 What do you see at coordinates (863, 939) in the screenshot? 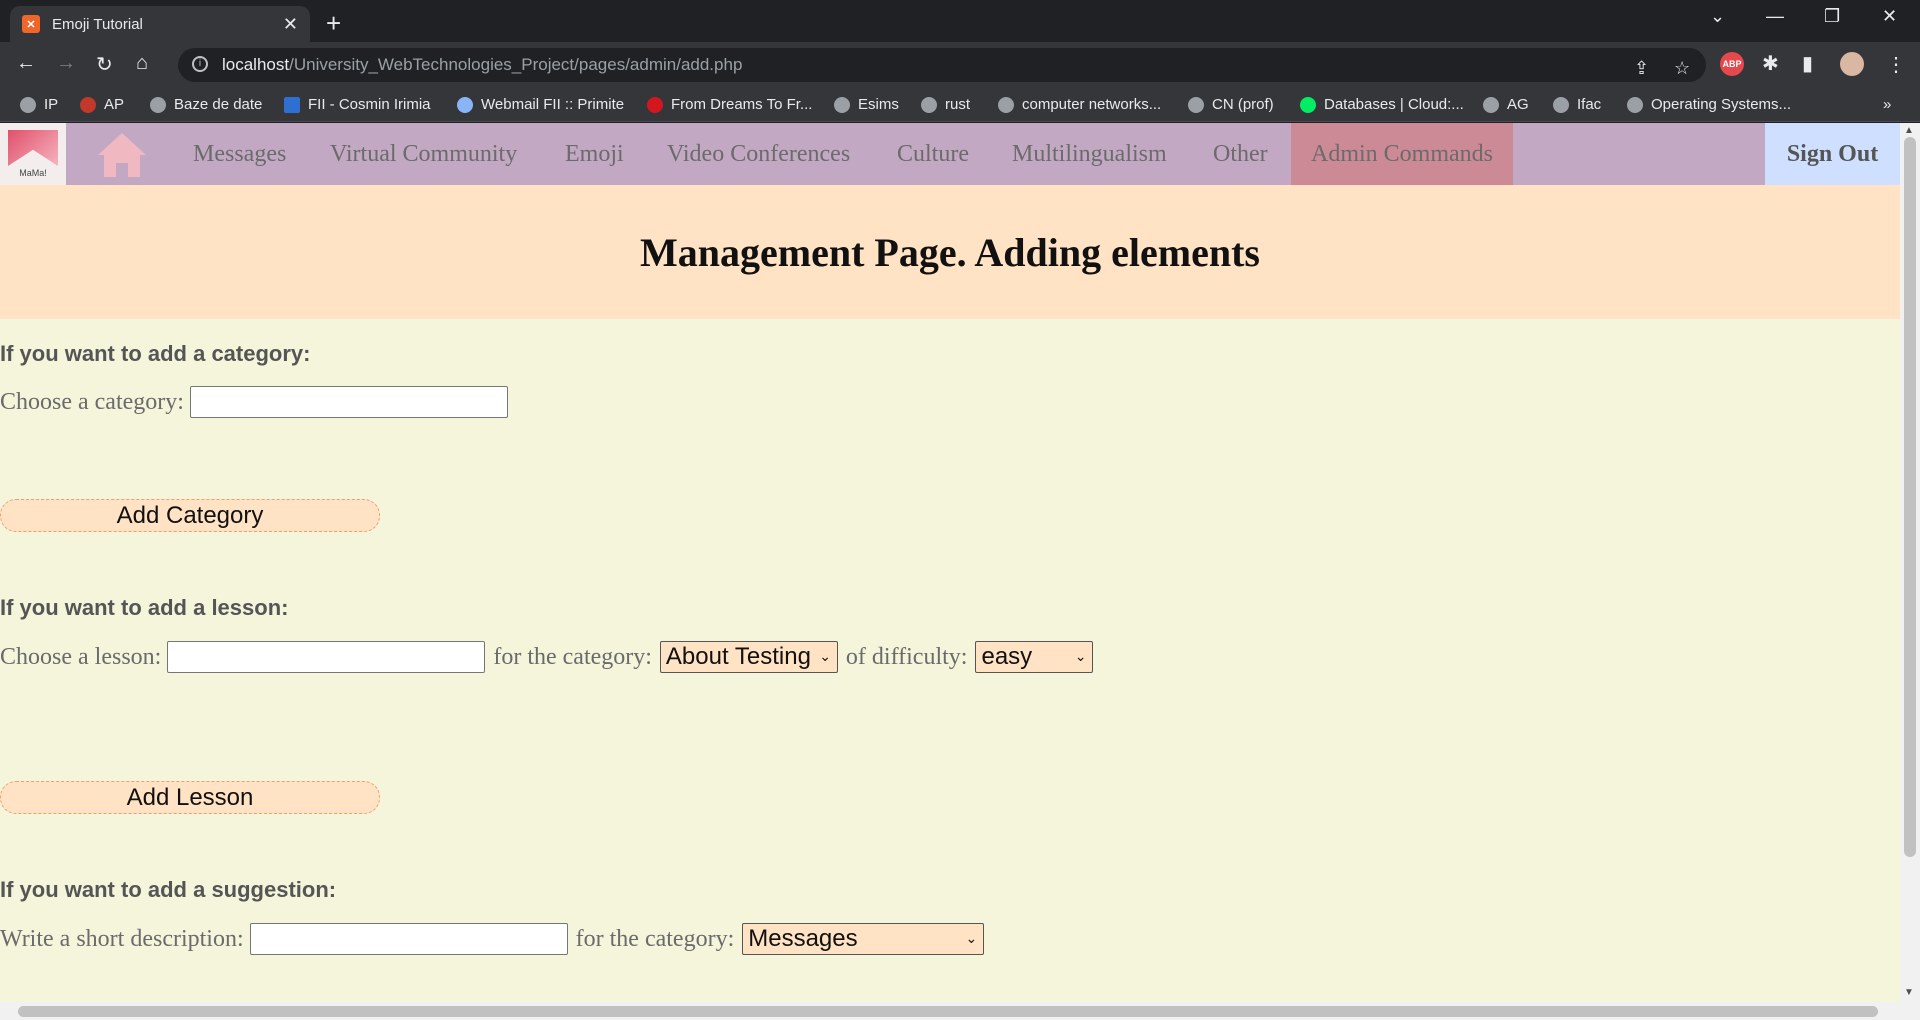
I see `suggestion-category-select: Messages ⌄` at bounding box center [863, 939].